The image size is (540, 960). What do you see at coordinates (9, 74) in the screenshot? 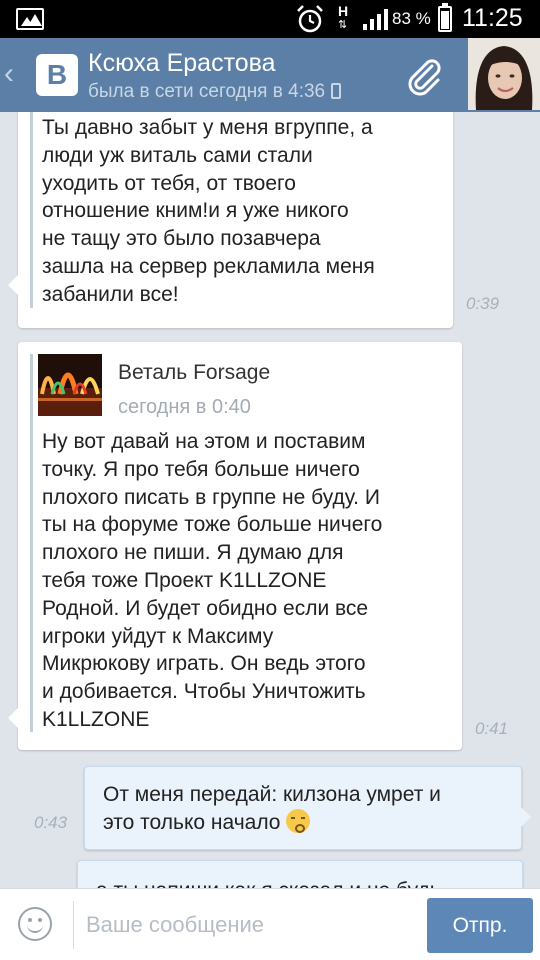
I see `chevron-left-icon: ‹` at bounding box center [9, 74].